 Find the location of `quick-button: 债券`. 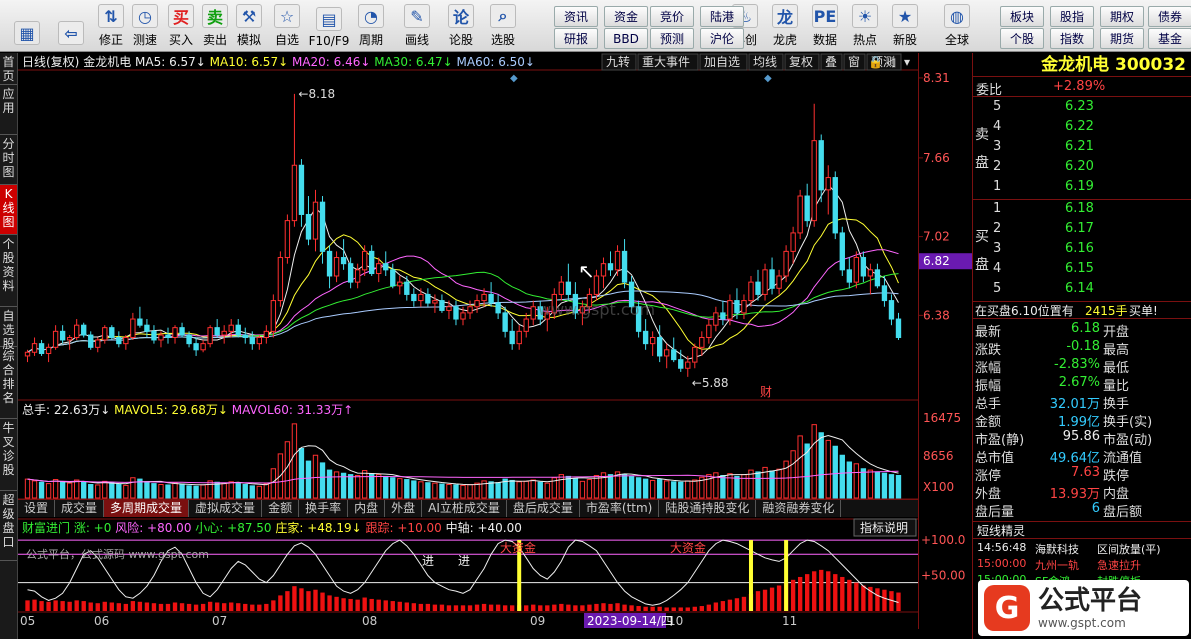

quick-button: 债券 is located at coordinates (1169, 16).